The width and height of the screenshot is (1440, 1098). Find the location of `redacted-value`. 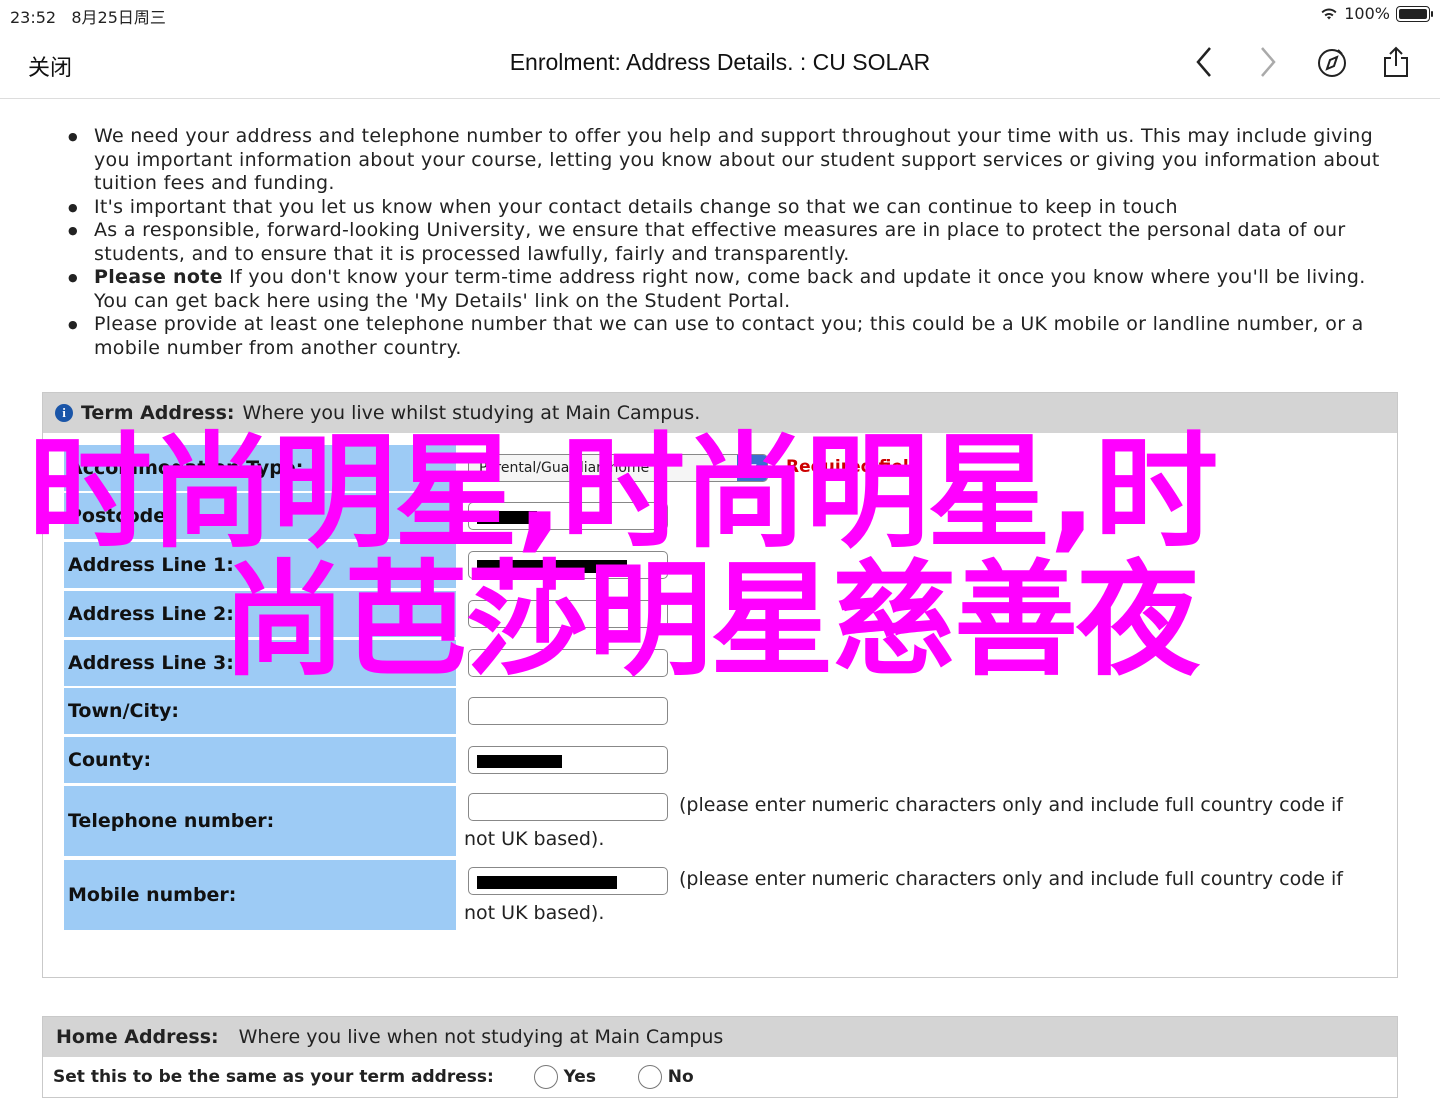

redacted-value is located at coordinates (519, 761).